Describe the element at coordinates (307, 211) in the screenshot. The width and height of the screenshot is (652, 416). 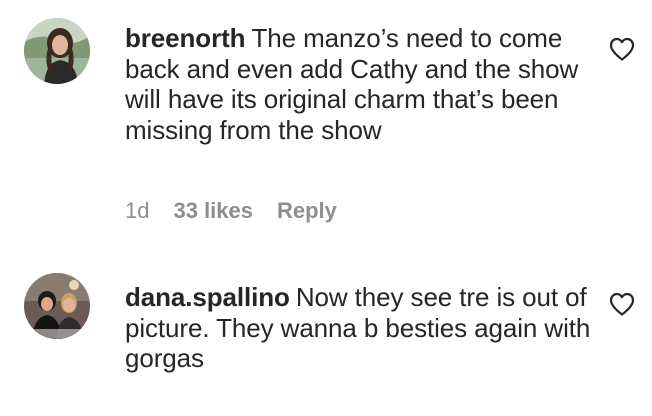
I see `reply-button: Reply` at that location.